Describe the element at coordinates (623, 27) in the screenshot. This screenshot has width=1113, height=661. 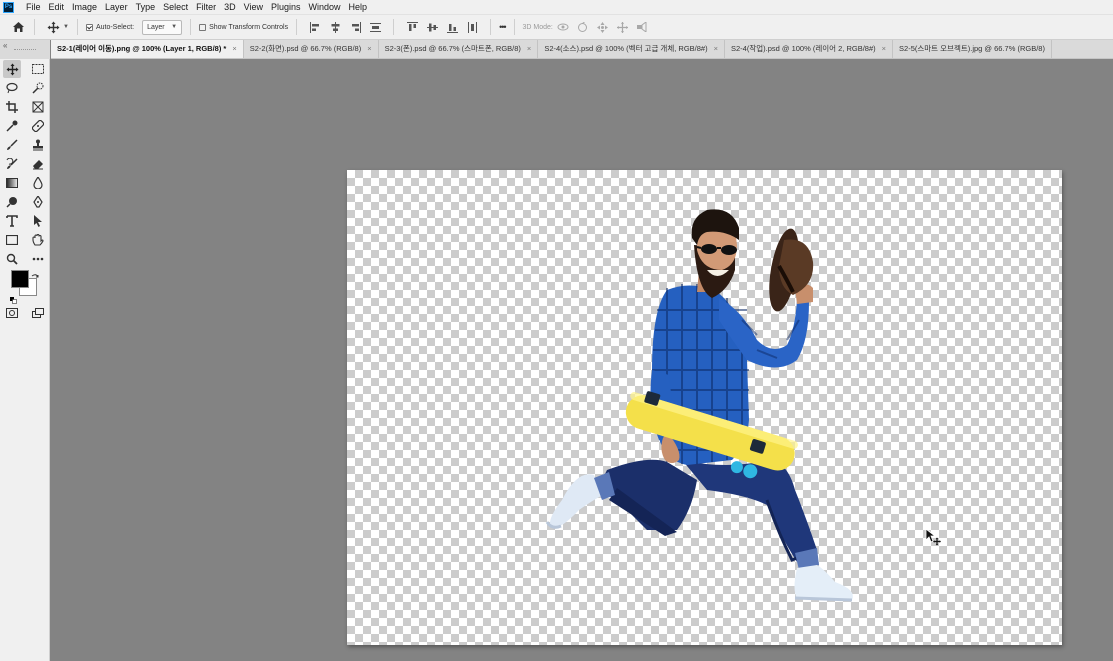
I see `slide-3d-icon` at that location.